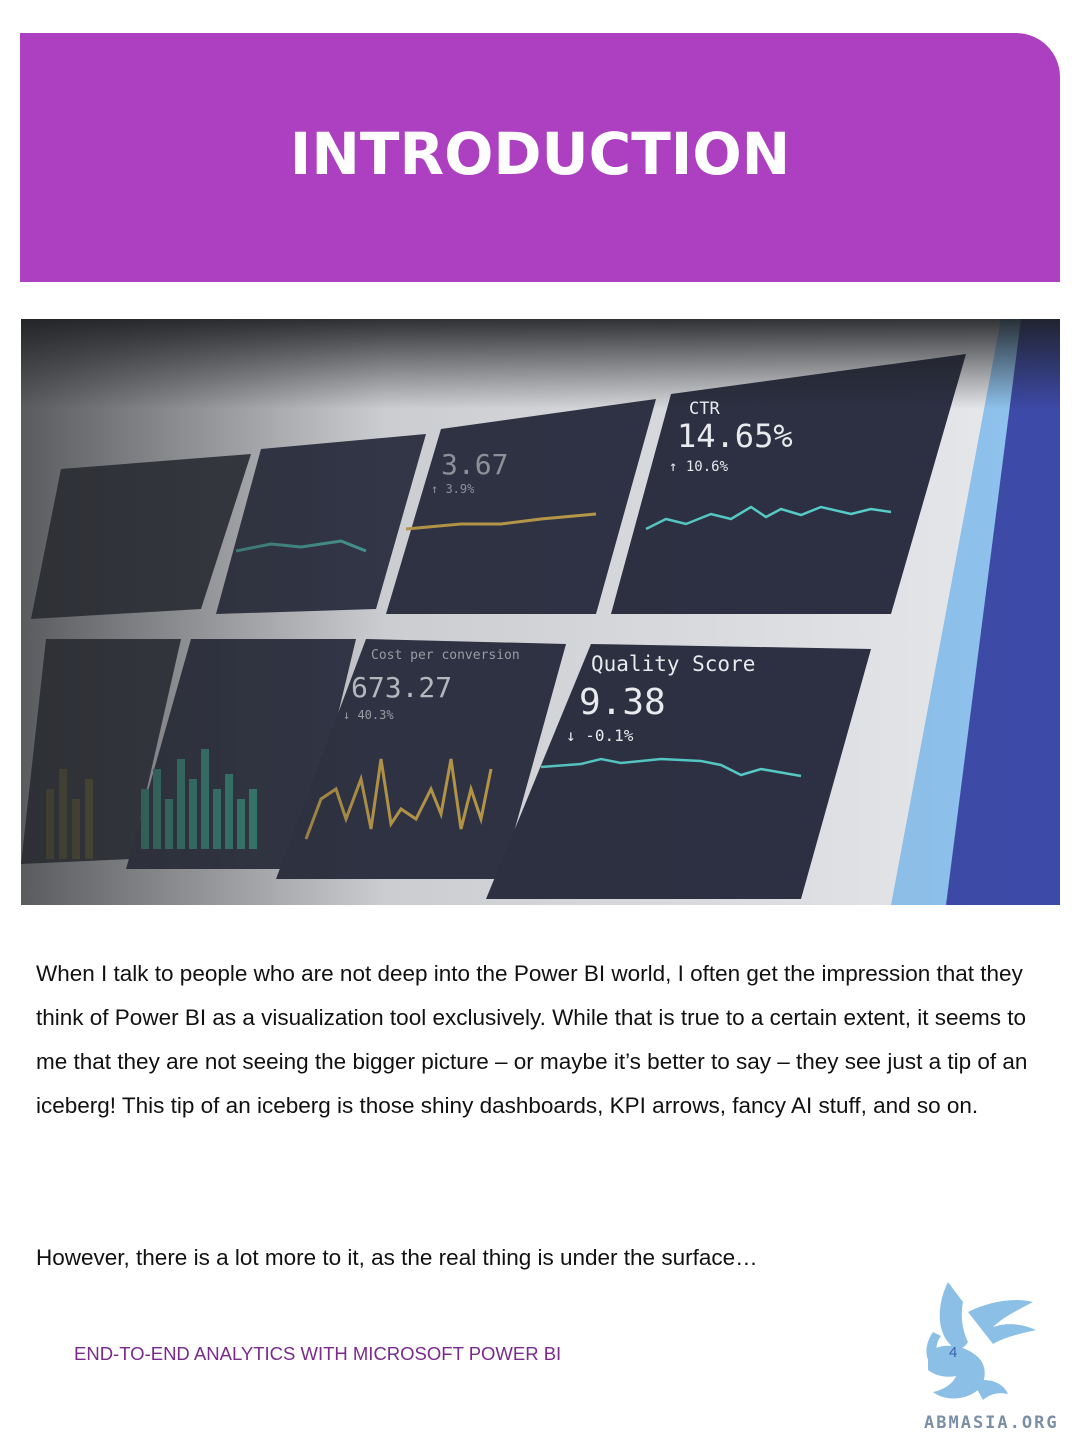 Image resolution: width=1080 pixels, height=1444 pixels. I want to click on tile-delta: ↓ -0.1%, so click(600, 735).